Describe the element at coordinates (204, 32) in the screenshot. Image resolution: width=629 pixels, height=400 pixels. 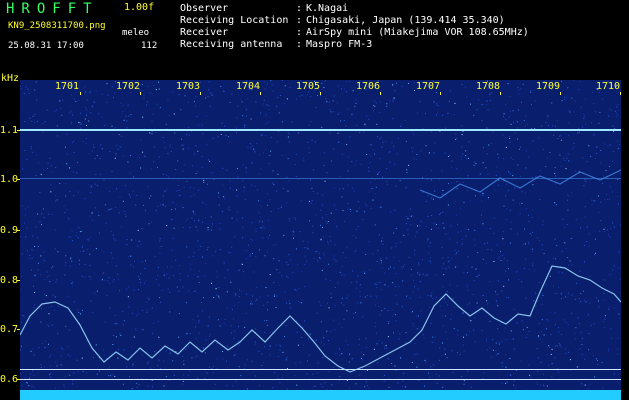
I see `receiver-label: Receiver` at that location.